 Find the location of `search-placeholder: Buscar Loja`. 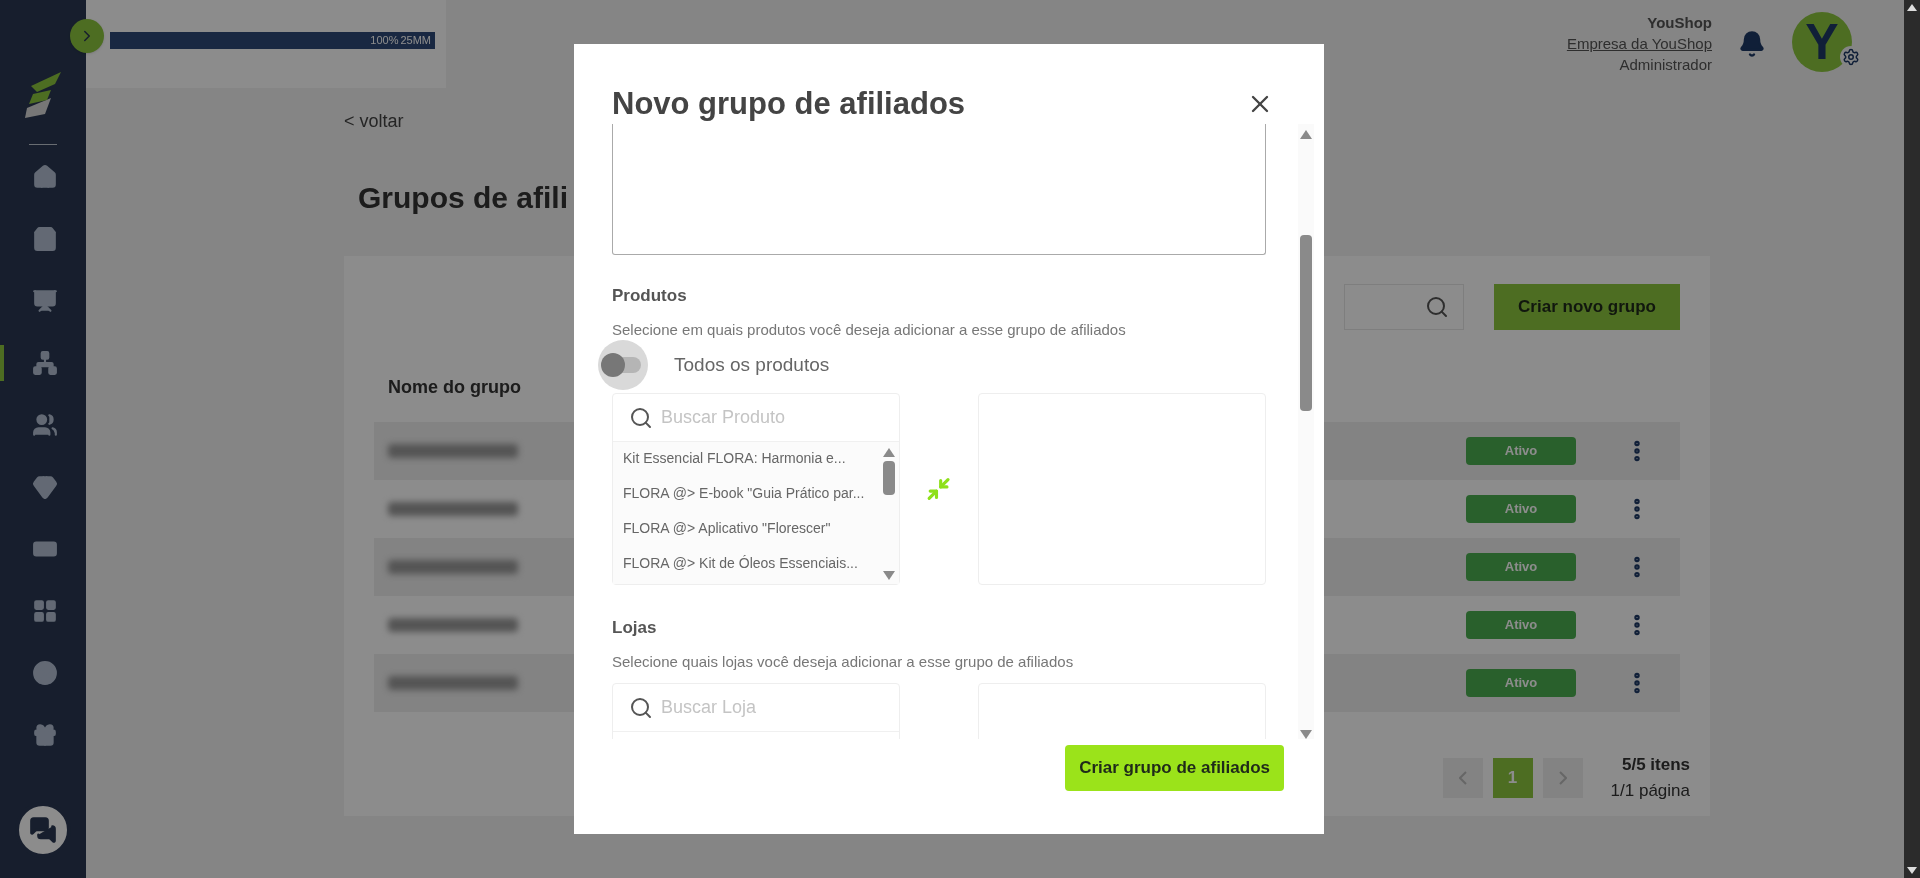

search-placeholder: Buscar Loja is located at coordinates (709, 707).